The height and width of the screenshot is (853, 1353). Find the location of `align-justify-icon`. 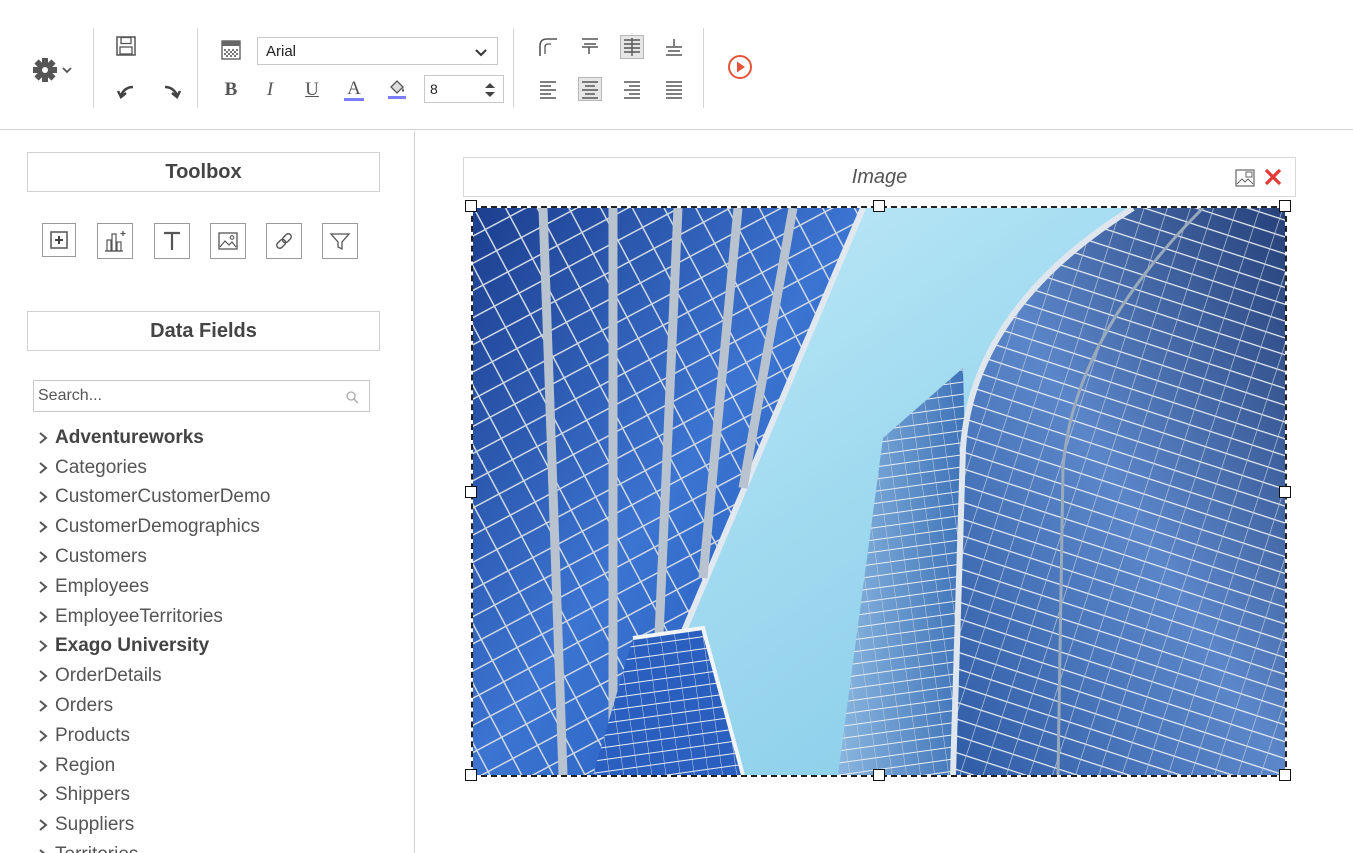

align-justify-icon is located at coordinates (674, 90).